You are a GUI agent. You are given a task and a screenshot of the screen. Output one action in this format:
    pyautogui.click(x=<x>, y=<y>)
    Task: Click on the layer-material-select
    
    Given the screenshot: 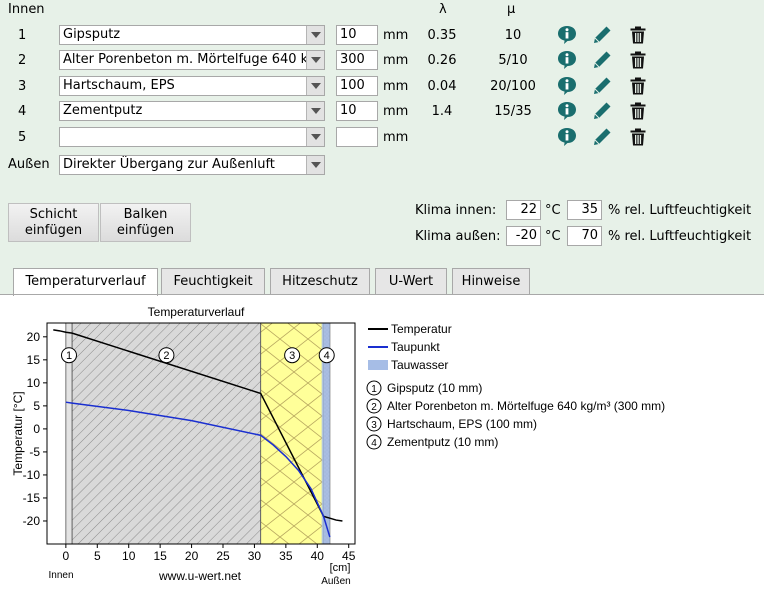 What is the action you would take?
    pyautogui.click(x=192, y=137)
    